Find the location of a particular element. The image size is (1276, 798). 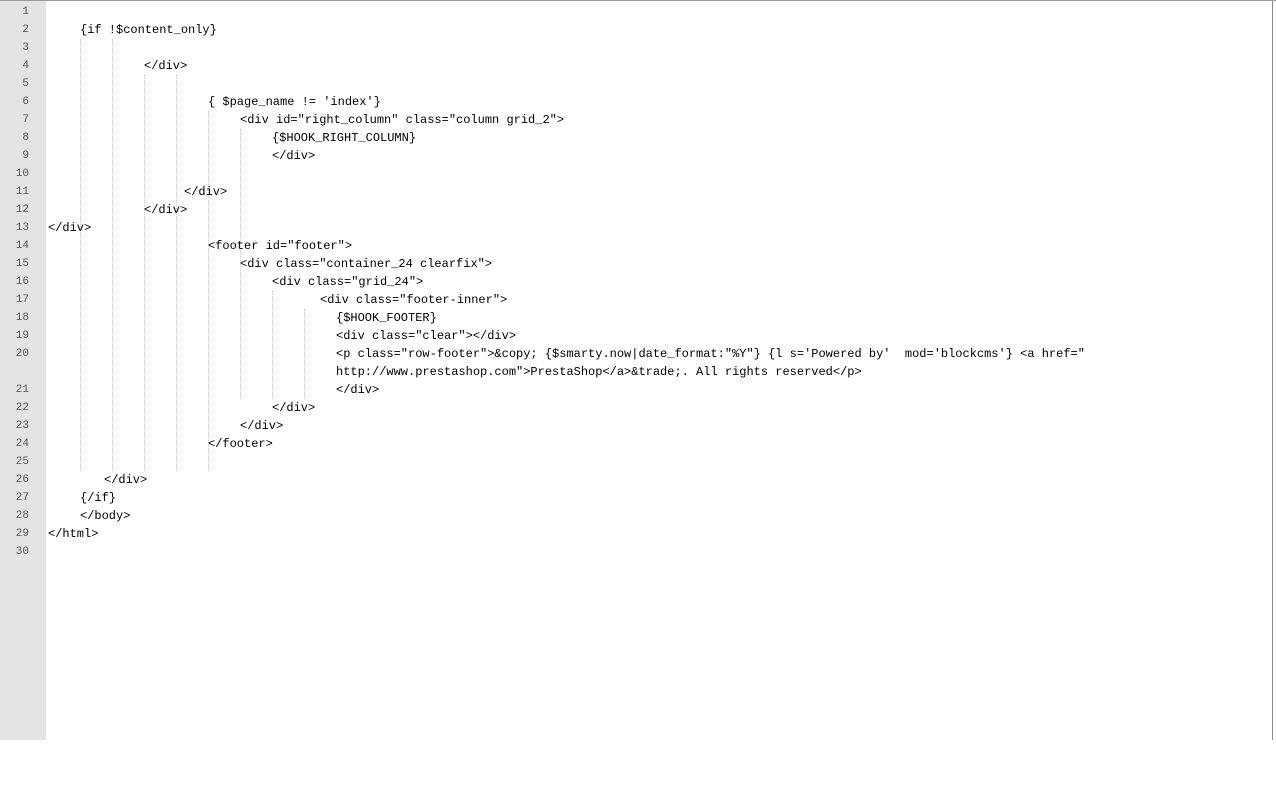

line-number: 29 is located at coordinates (22, 534).